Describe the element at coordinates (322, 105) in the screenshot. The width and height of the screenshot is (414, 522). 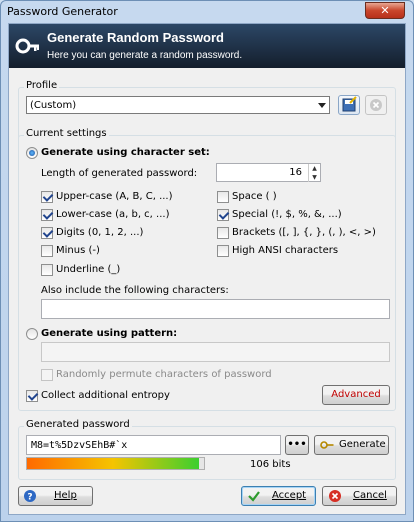
I see `chevron-down-icon` at that location.